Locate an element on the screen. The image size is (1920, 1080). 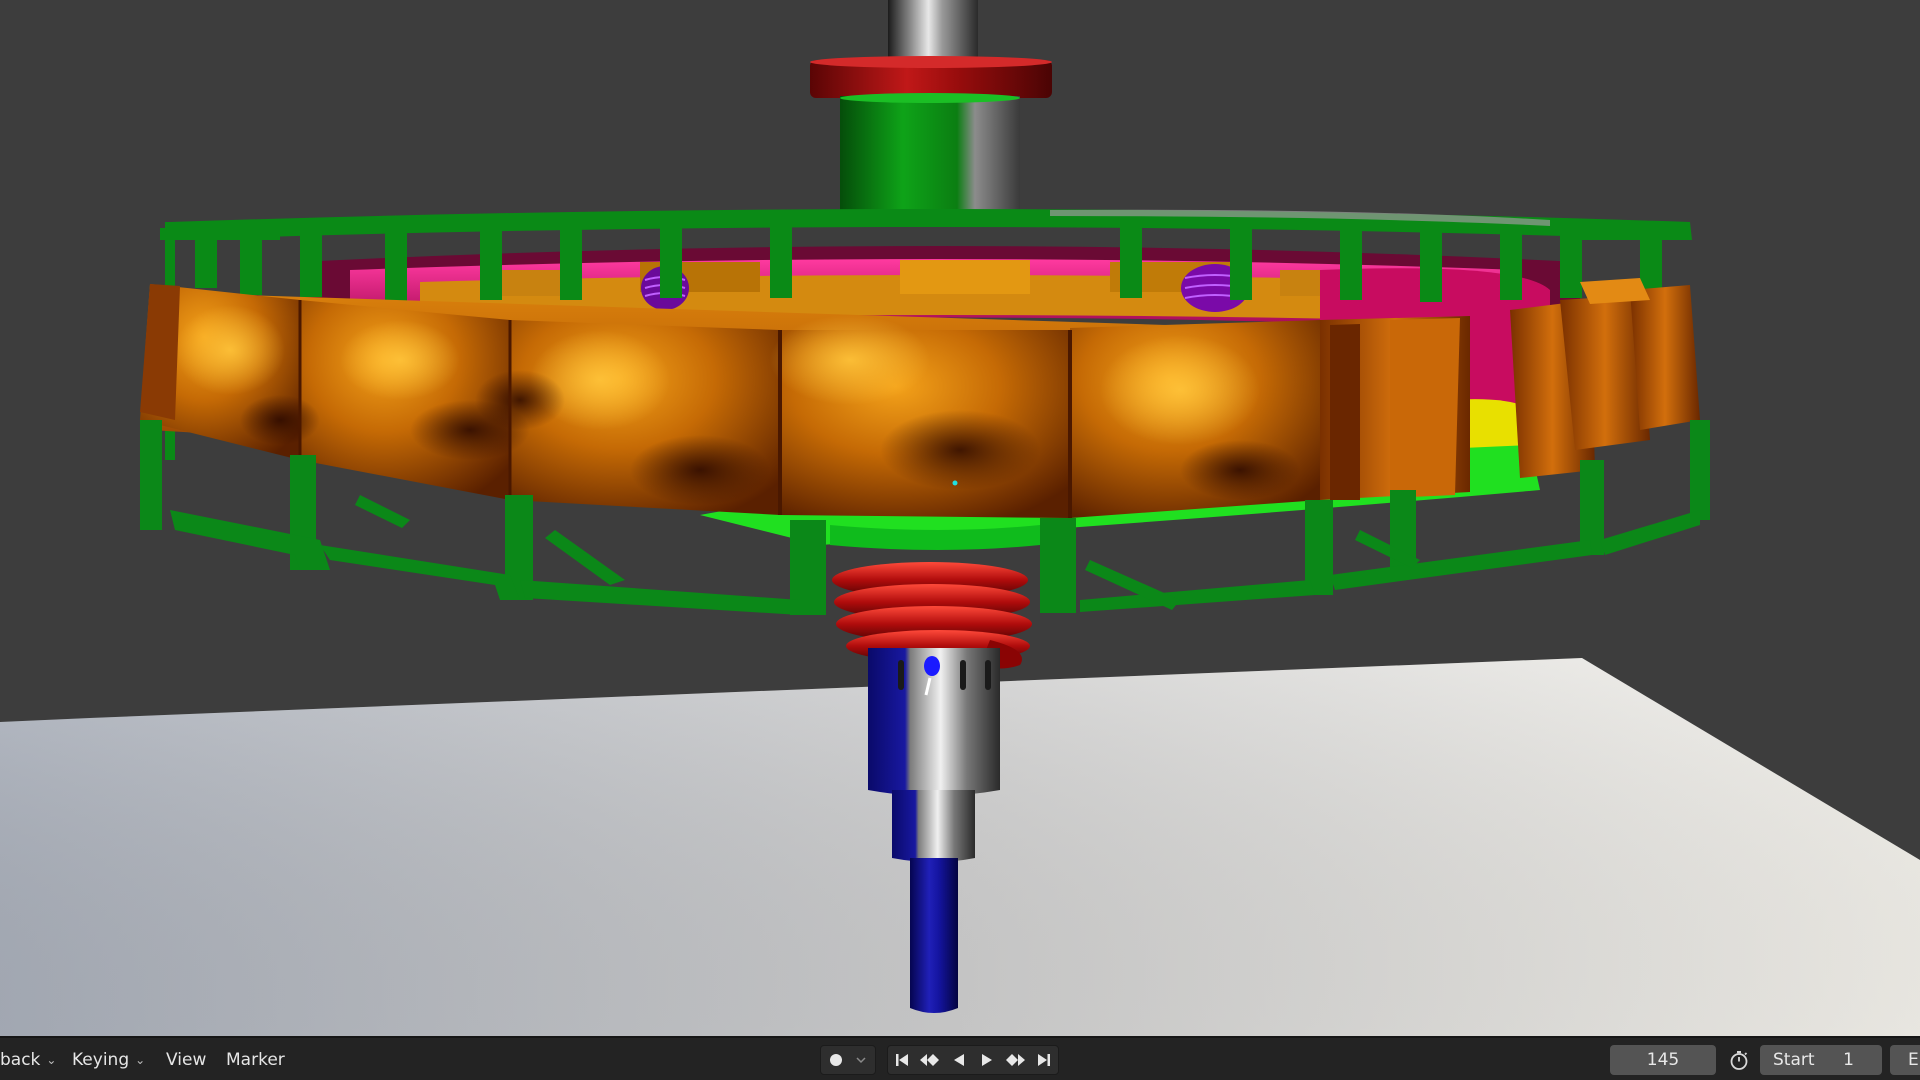
end-frame-field: E is located at coordinates (1905, 1060).